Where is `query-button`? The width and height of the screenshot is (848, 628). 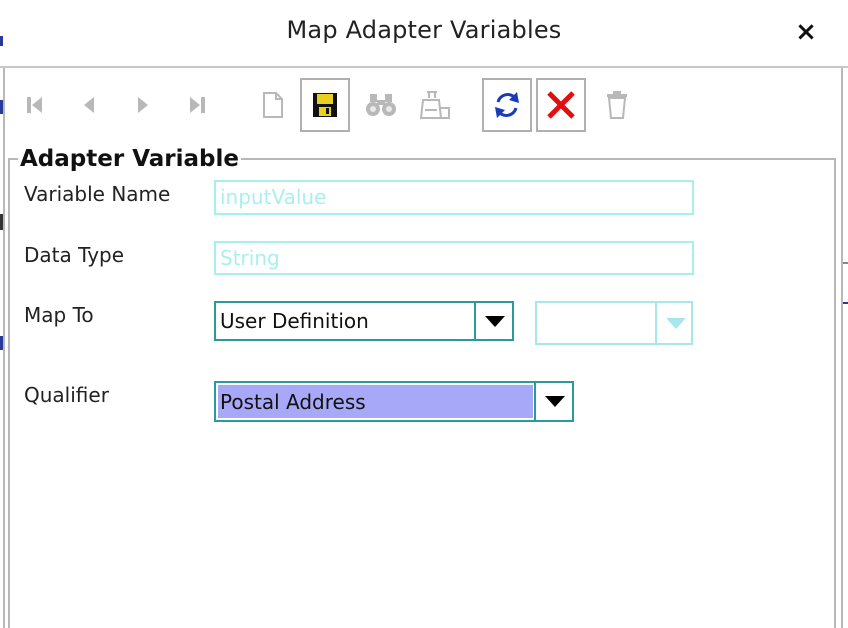
query-button is located at coordinates (435, 105).